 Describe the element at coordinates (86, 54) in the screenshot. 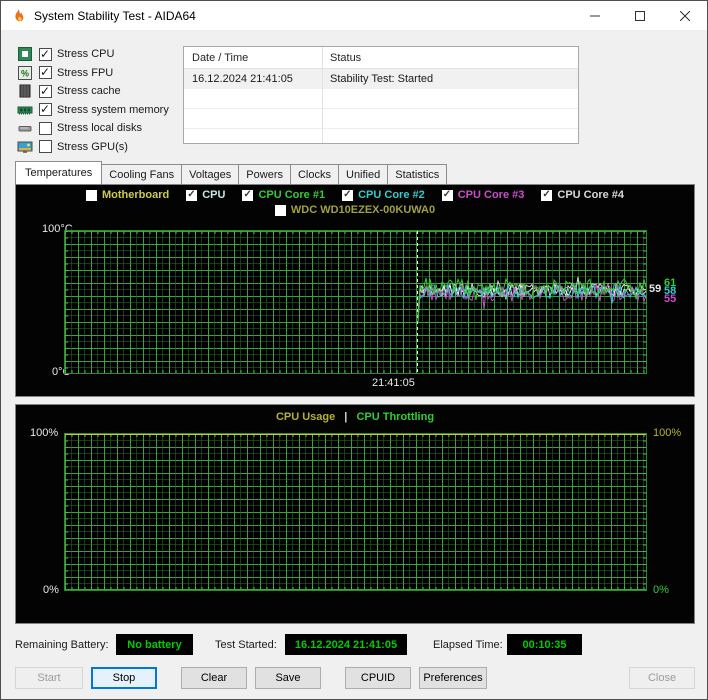

I see `stress-cpu-label: Stress CPU` at that location.